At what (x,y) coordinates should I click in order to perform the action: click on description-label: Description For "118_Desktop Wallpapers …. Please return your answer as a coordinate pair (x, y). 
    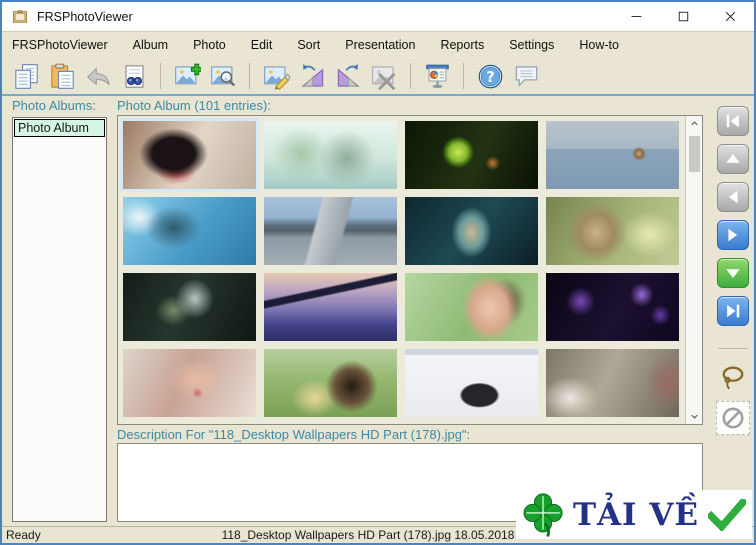
    Looking at the image, I should click on (294, 434).